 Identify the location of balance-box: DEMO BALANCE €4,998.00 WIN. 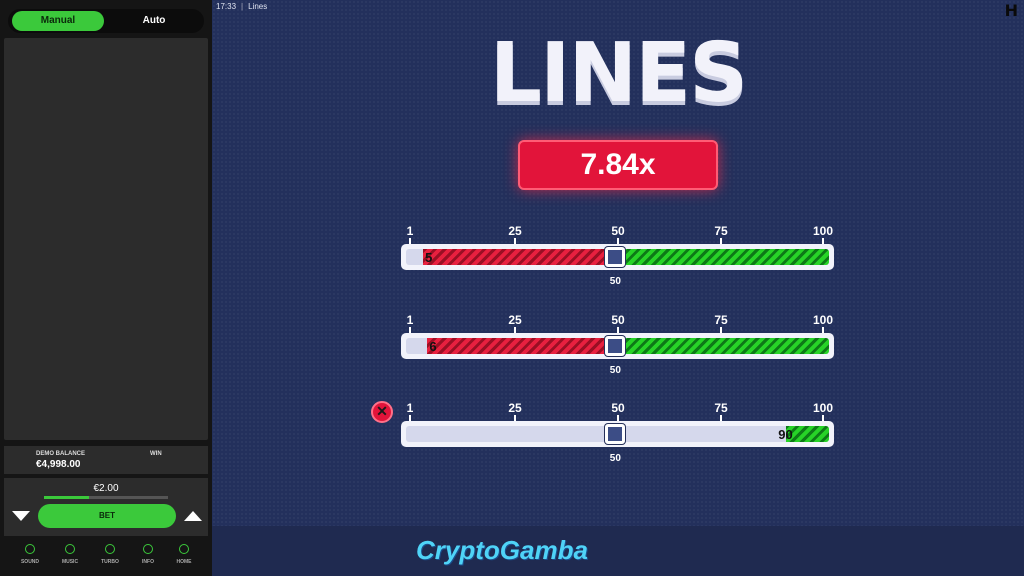
(106, 460).